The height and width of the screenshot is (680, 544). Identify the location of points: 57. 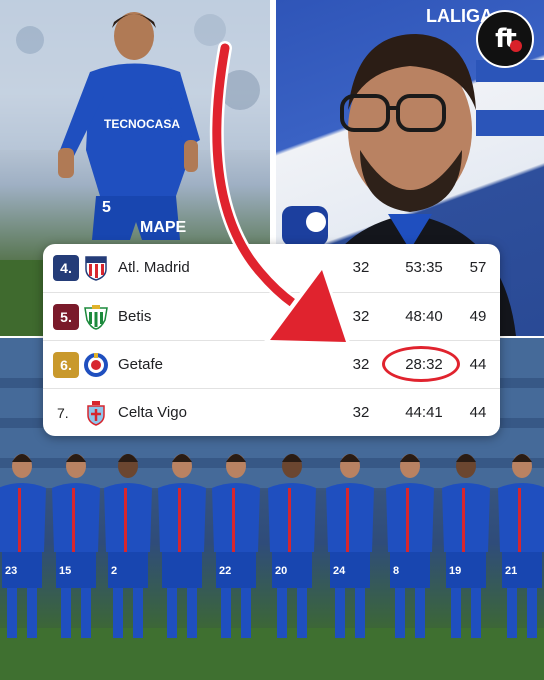
(478, 267).